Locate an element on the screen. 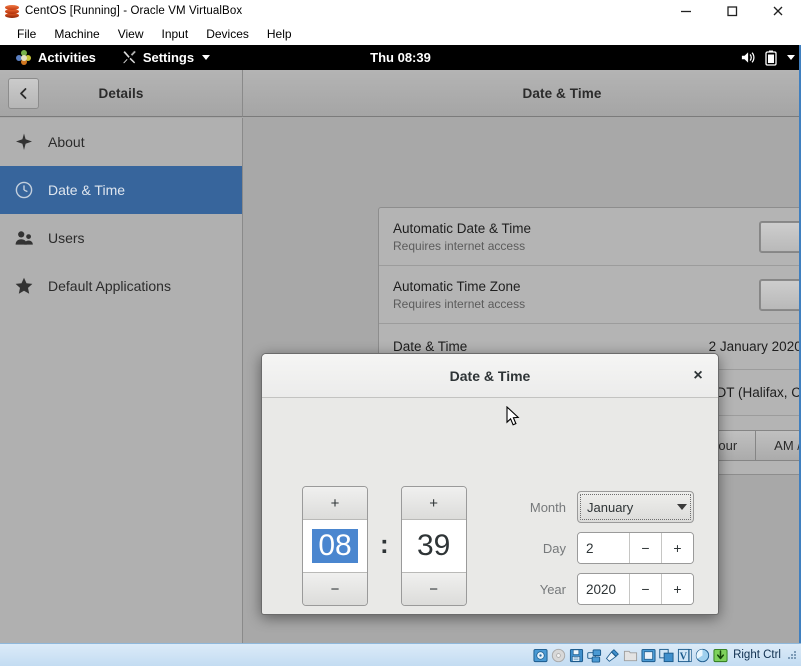 The height and width of the screenshot is (666, 801). maximize-icon is located at coordinates (732, 11).